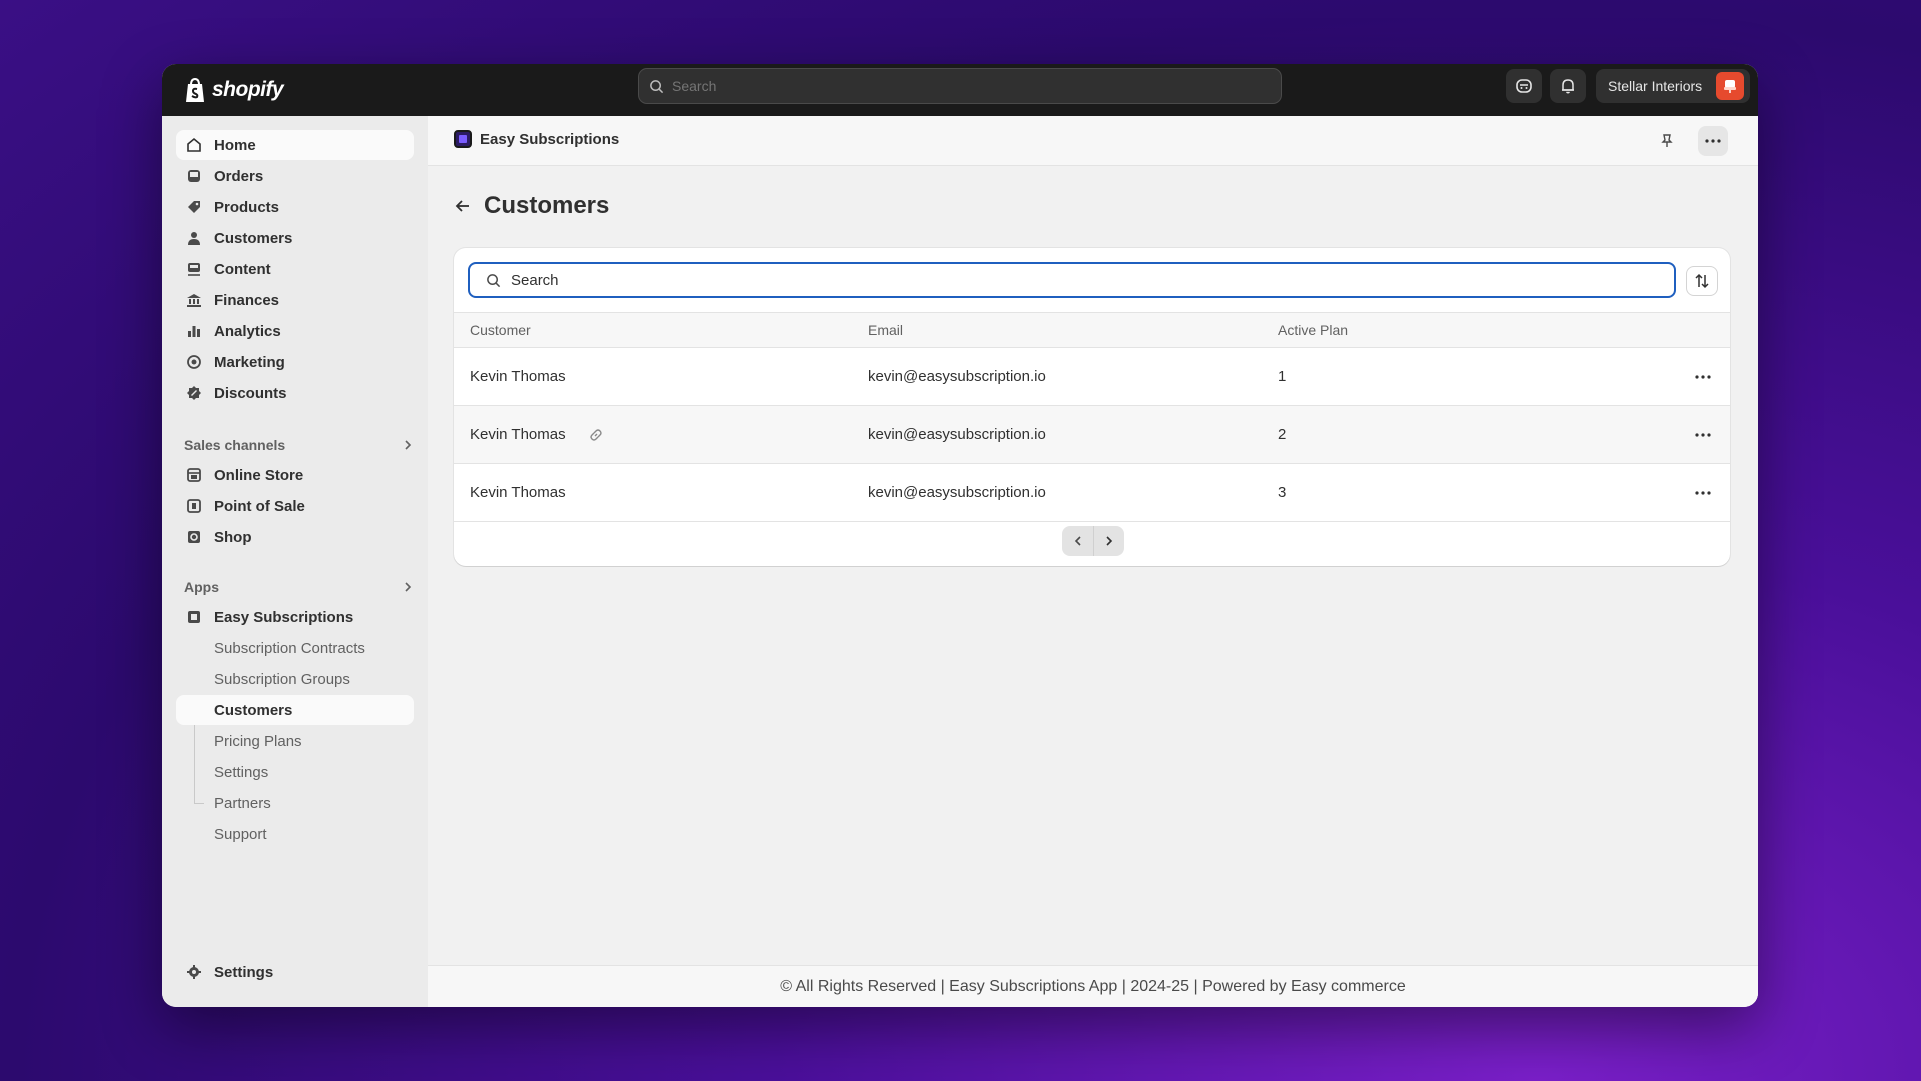 This screenshot has height=1081, width=1921. I want to click on sidebar-sub-settings: Settings, so click(295, 772).